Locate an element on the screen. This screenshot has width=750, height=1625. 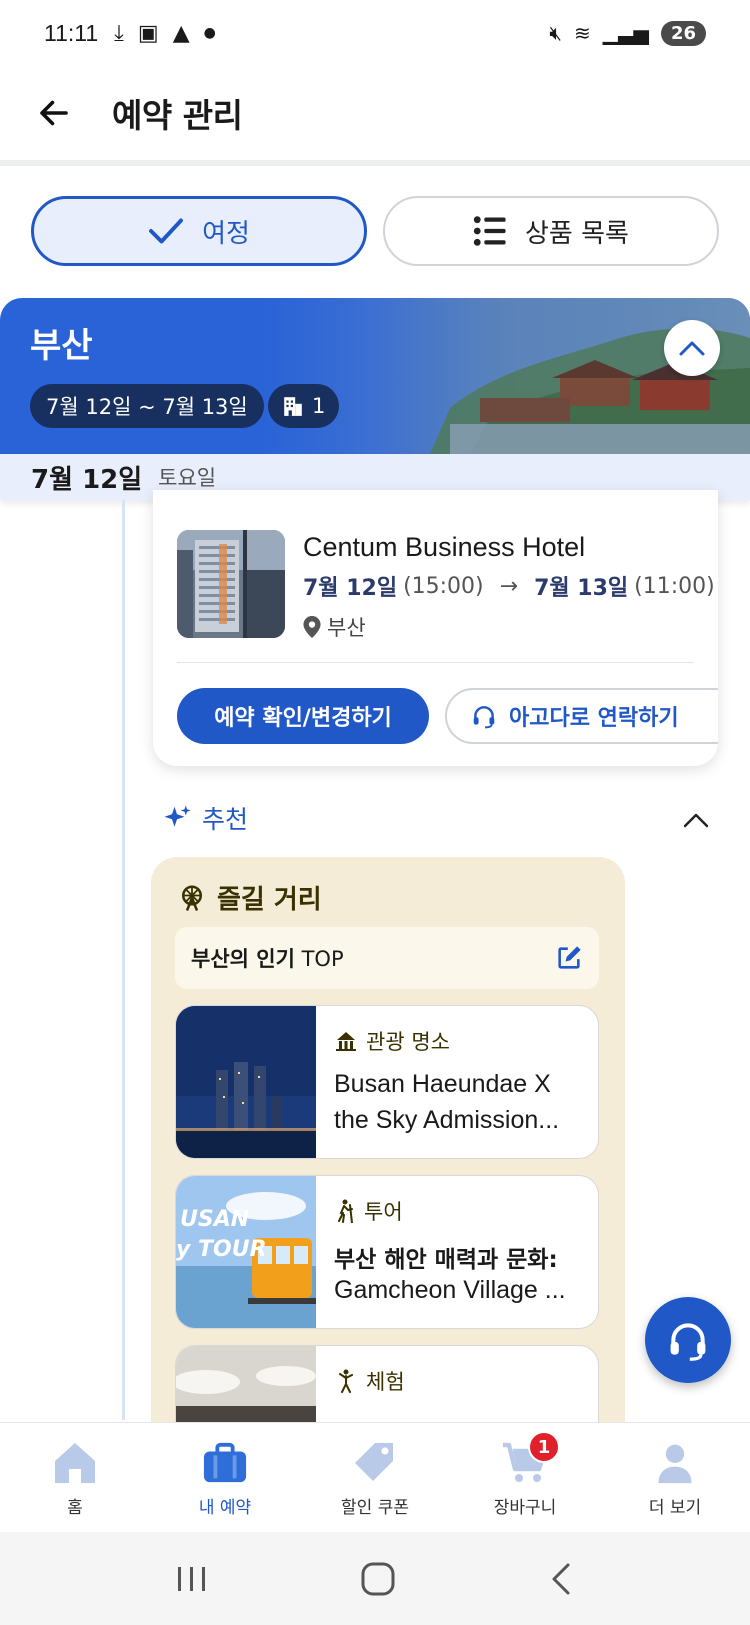
confirm-change-booking-button: 예약 확인/변경하기 is located at coordinates (303, 716).